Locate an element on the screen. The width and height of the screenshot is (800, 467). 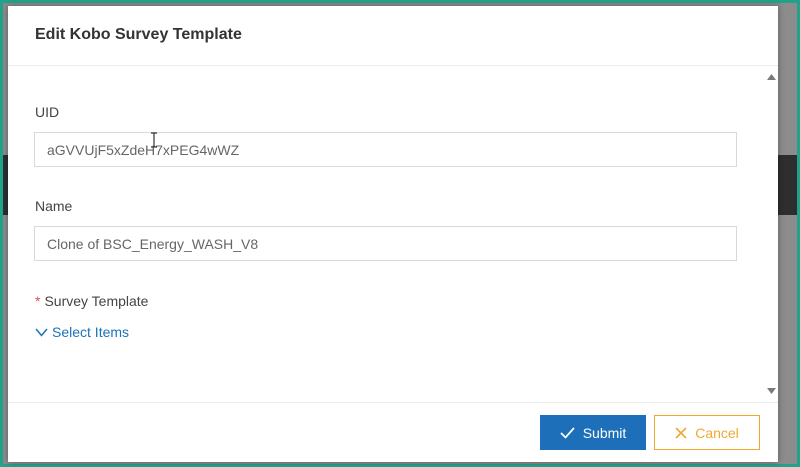
dialog-header: Edit Kobo Survey Template is located at coordinates (393, 36).